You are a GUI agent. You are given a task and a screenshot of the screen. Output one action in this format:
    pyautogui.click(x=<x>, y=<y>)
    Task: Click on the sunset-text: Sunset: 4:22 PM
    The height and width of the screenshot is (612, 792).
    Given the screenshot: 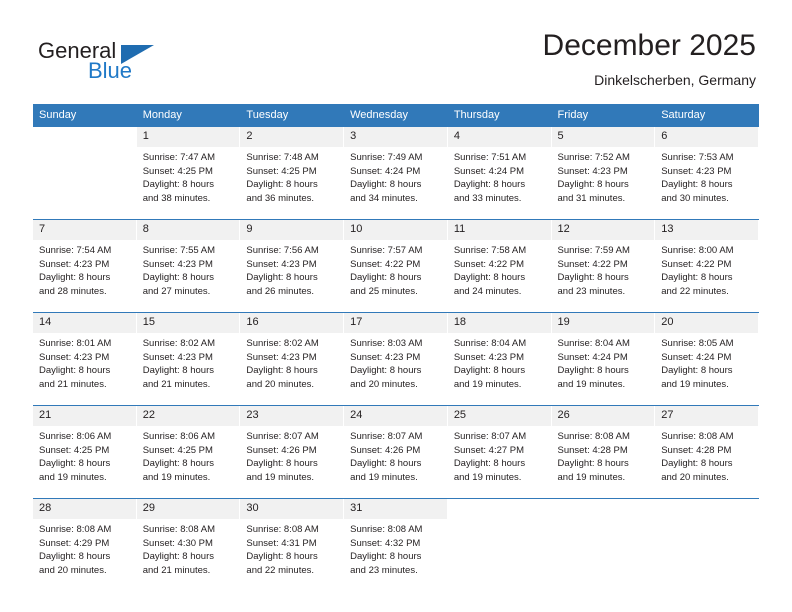 What is the action you would take?
    pyautogui.click(x=592, y=264)
    